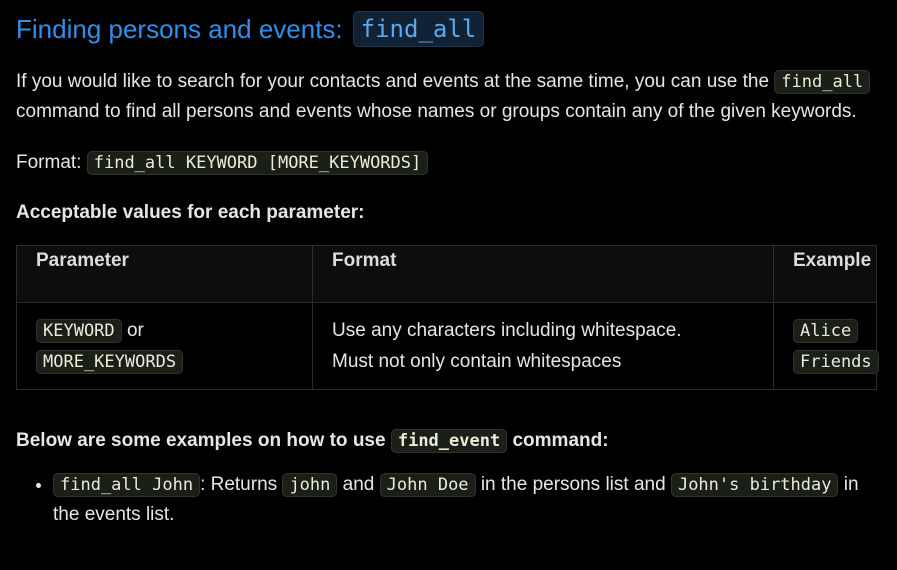 The width and height of the screenshot is (897, 570). I want to click on section-heading: Finding persons and events: find_all, so click(448, 24).